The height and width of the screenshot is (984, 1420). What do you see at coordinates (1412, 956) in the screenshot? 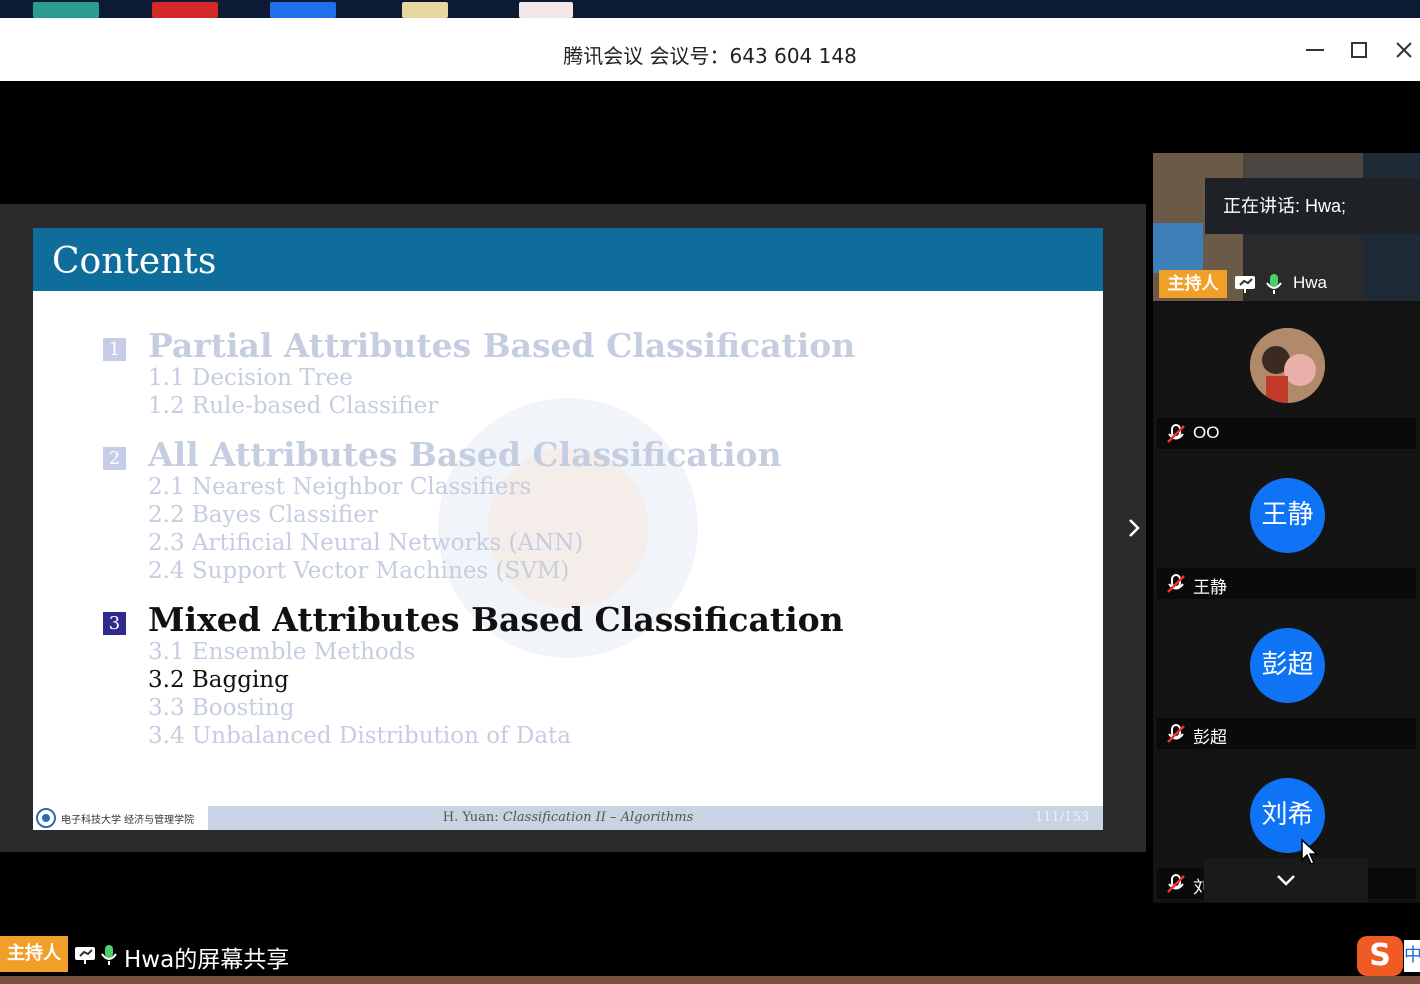
I see `ime-mode-indicator: 中` at bounding box center [1412, 956].